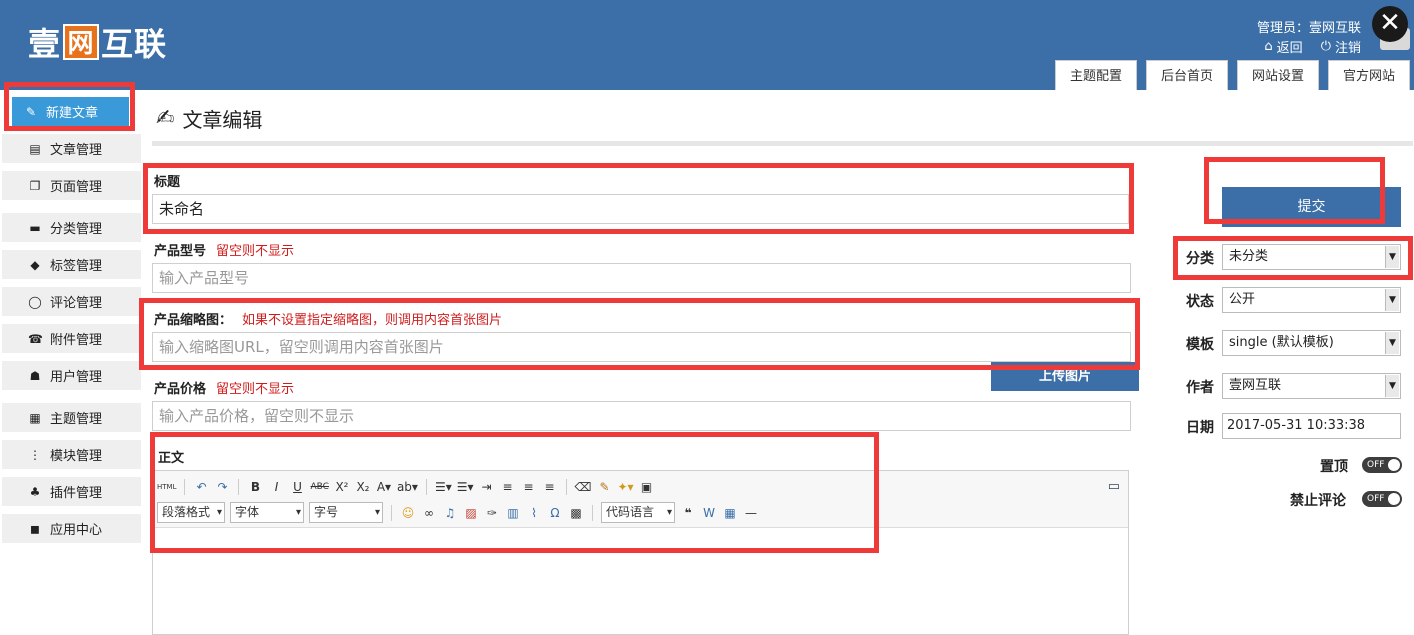  Describe the element at coordinates (346, 512) in the screenshot. I see `font-size-select: 字号` at that location.